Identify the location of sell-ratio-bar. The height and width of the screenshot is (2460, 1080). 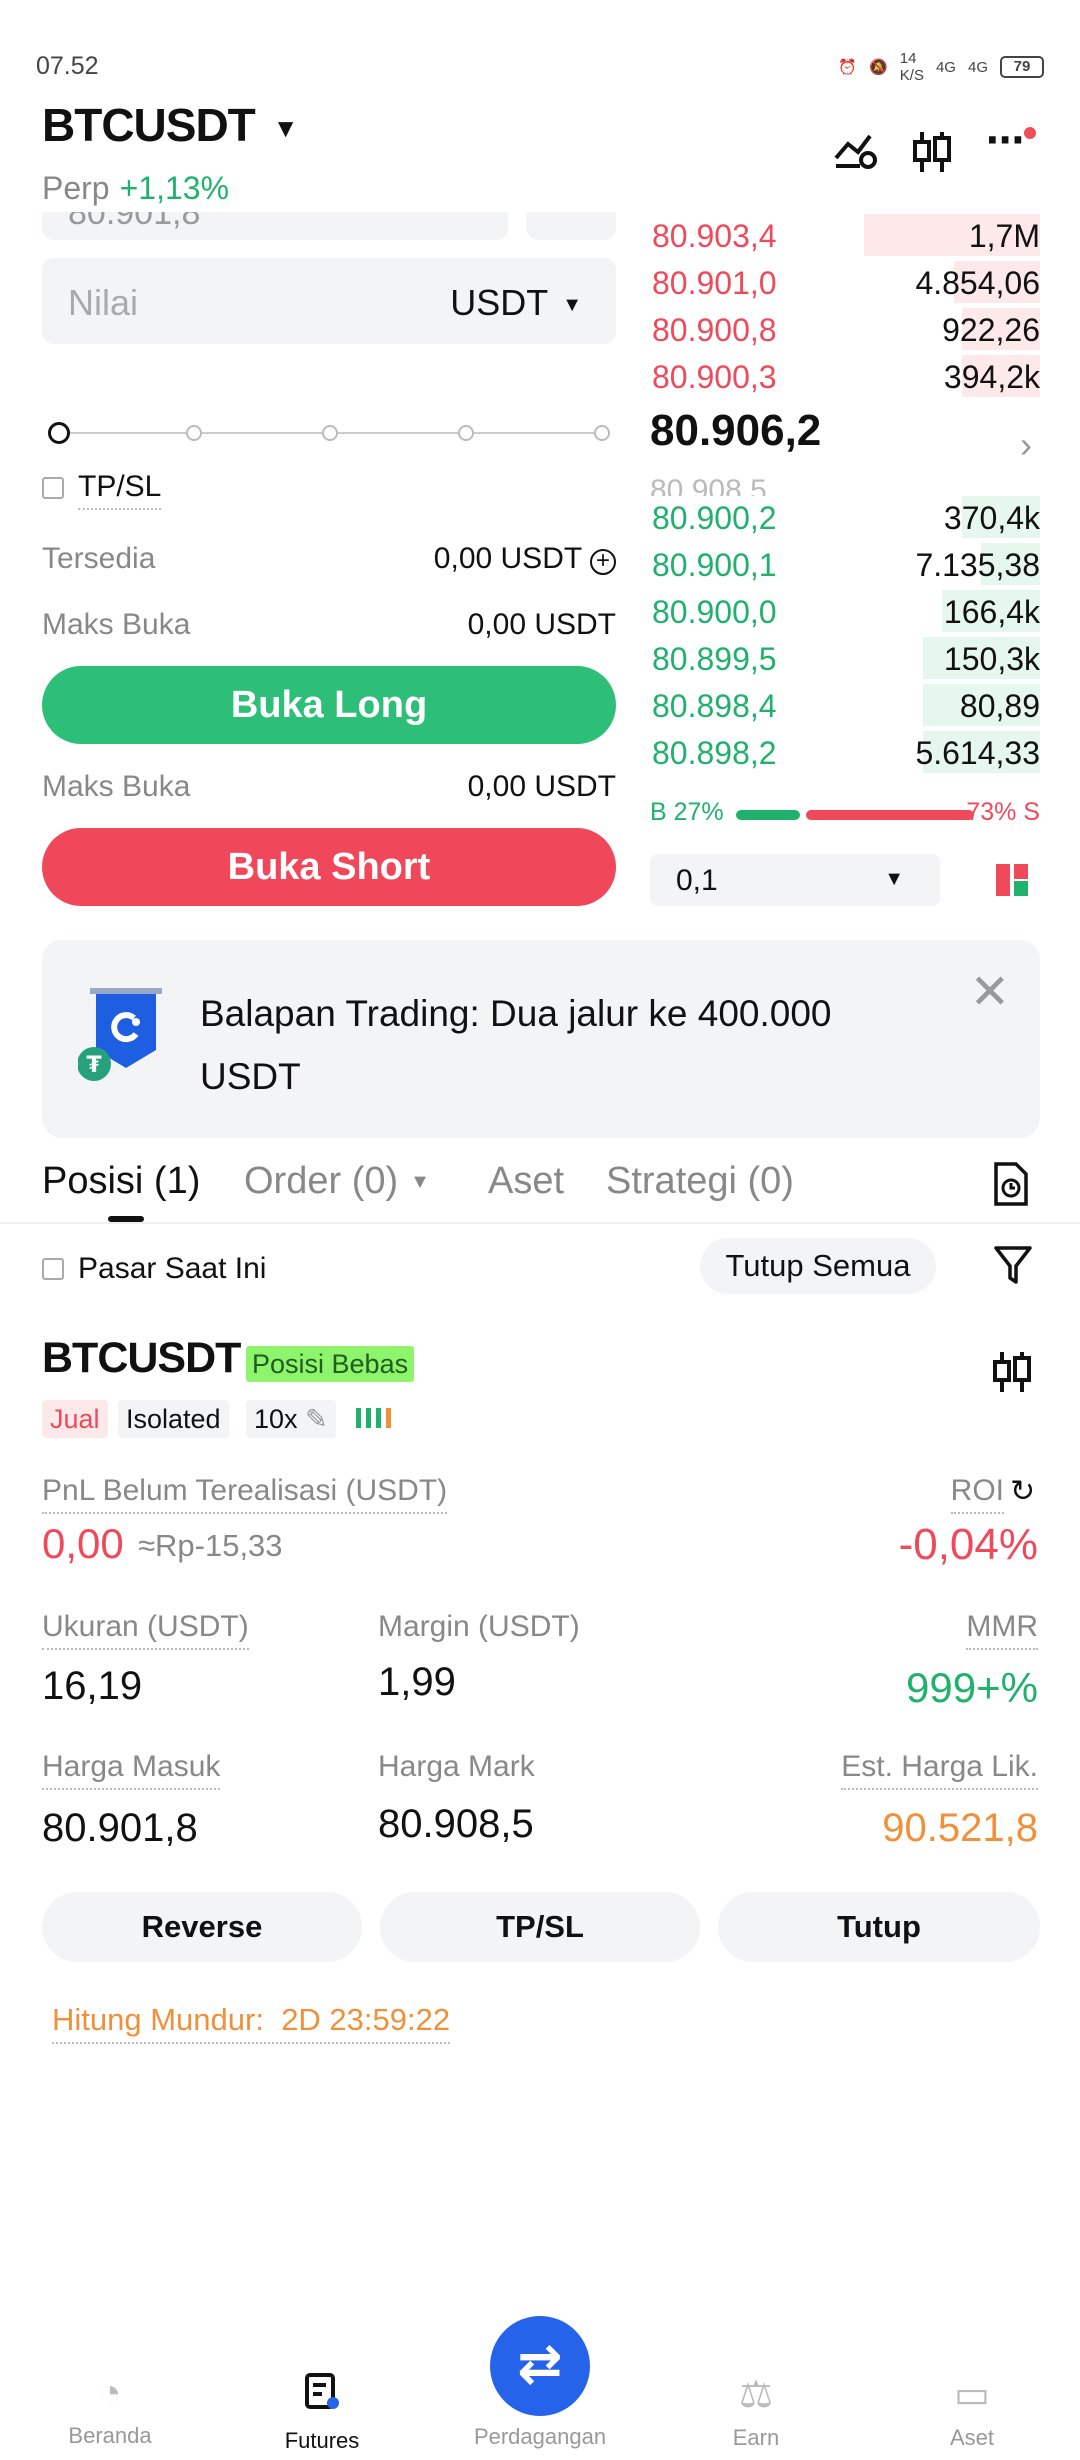
(890, 815).